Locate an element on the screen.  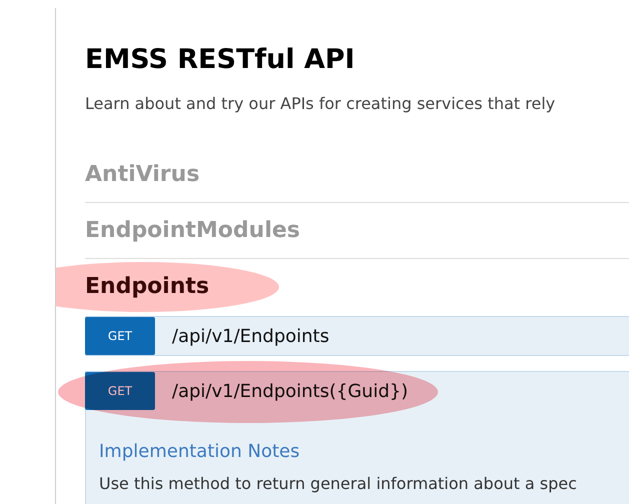
section-heading: Endpoints is located at coordinates (147, 286).